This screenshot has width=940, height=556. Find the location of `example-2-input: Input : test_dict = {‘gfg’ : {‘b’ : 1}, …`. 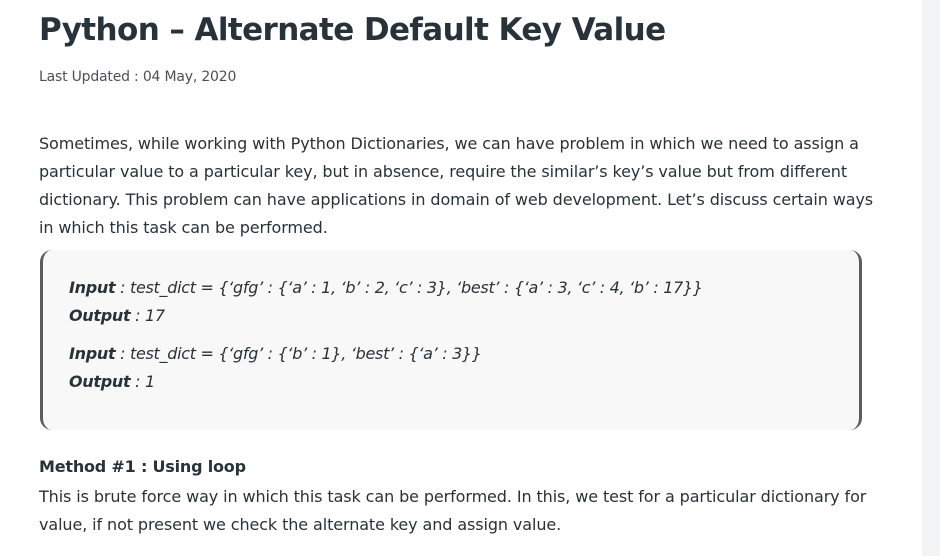

example-2-input: Input : test_dict = {‘gfg’ : {‘b’ : 1}, … is located at coordinates (275, 353).